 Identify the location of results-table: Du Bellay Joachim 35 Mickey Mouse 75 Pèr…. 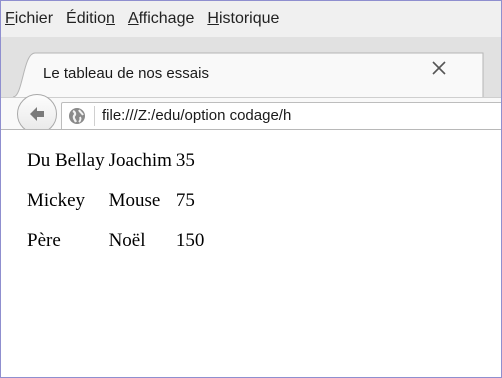
(115, 201).